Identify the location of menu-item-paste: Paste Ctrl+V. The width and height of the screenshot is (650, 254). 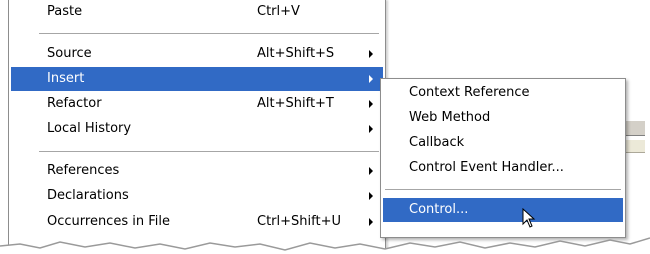
(197, 12).